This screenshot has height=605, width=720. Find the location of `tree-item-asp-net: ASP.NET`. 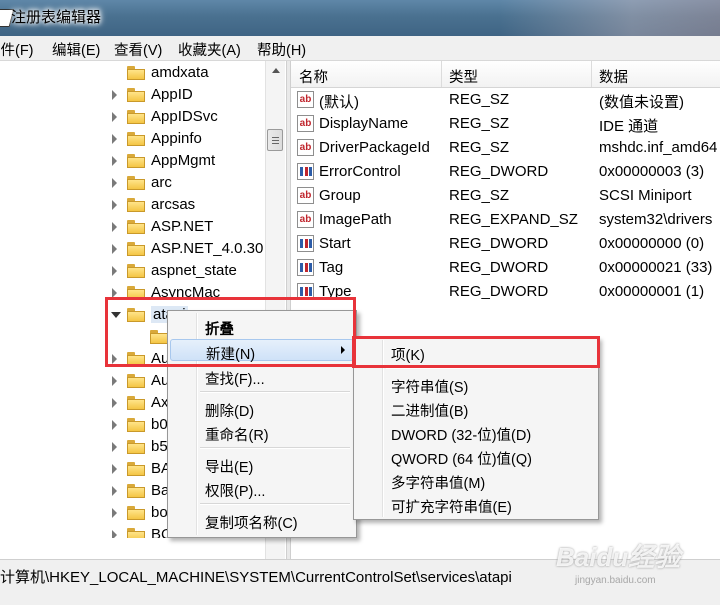

tree-item-asp-net: ASP.NET is located at coordinates (135, 227).